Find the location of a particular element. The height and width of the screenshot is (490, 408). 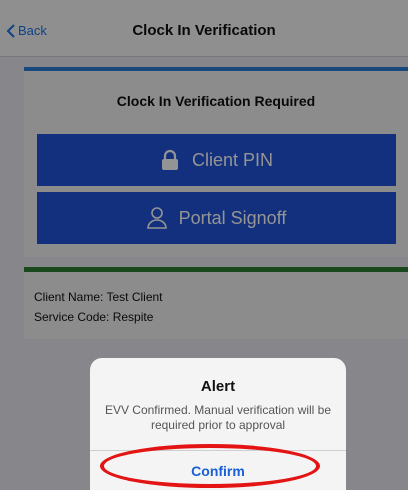

confirm-button: Confirm is located at coordinates (218, 470).